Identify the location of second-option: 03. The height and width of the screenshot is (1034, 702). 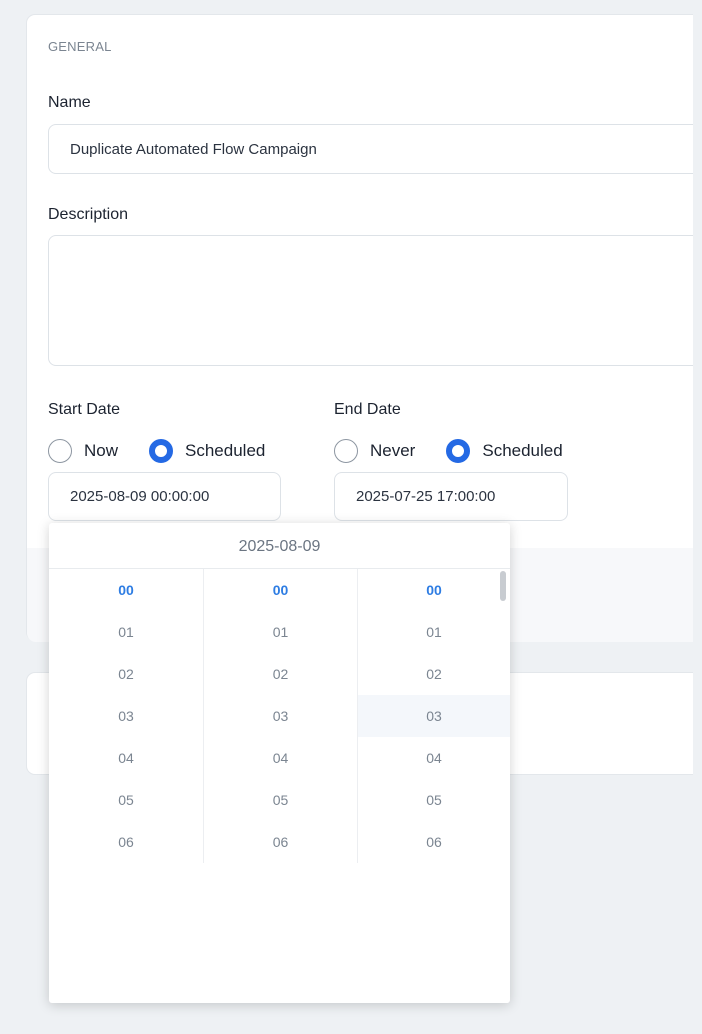
(434, 716).